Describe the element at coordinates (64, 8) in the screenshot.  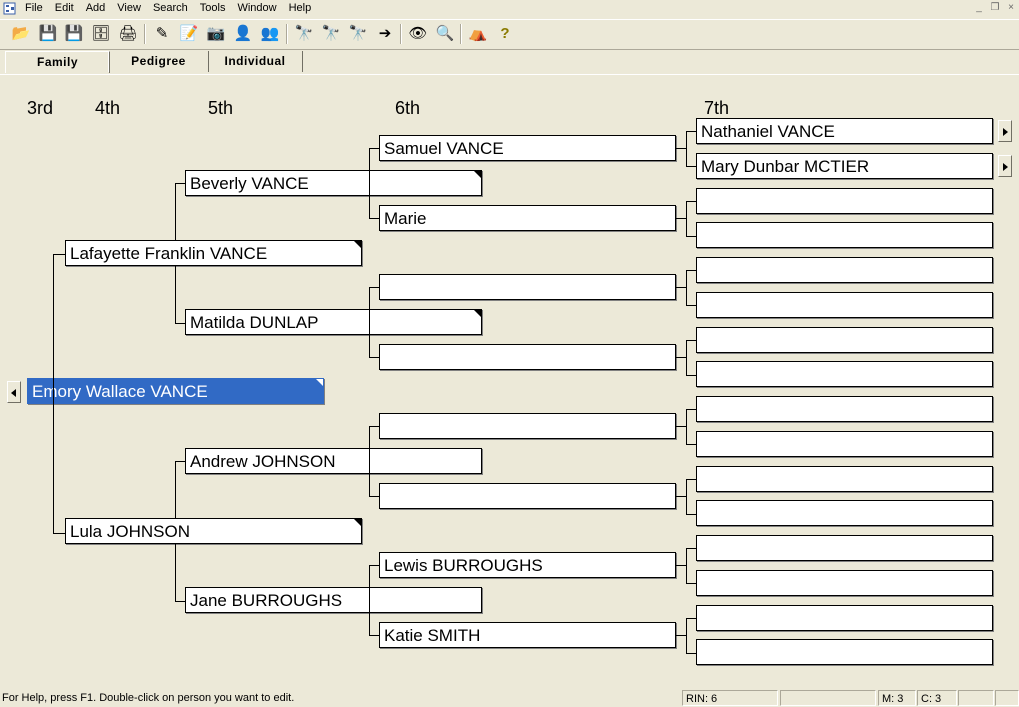
I see `menu-edit: Edit` at that location.